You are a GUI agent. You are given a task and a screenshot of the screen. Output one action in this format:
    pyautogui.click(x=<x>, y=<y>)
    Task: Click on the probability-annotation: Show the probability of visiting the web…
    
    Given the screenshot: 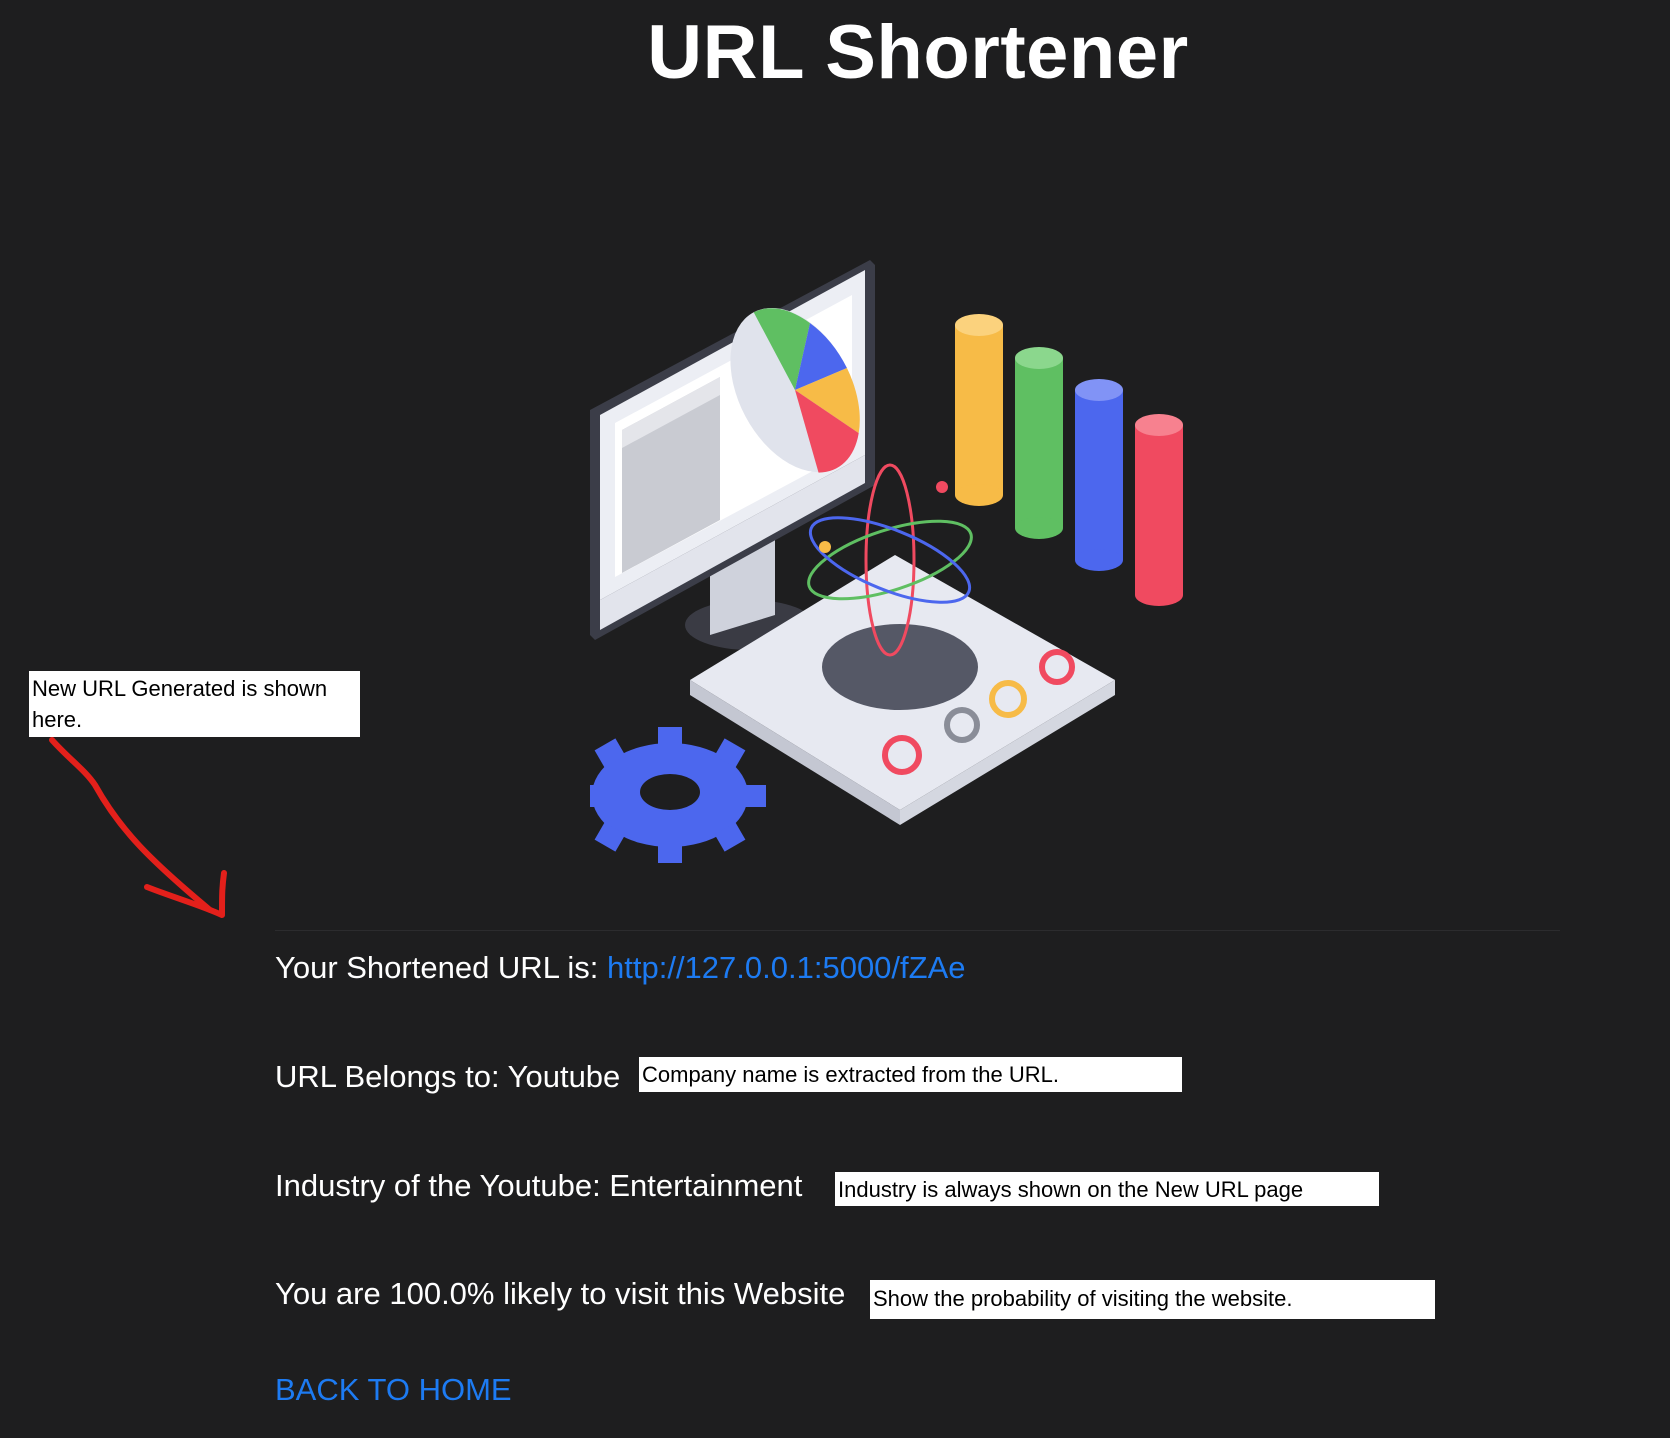 What is the action you would take?
    pyautogui.click(x=1152, y=1299)
    